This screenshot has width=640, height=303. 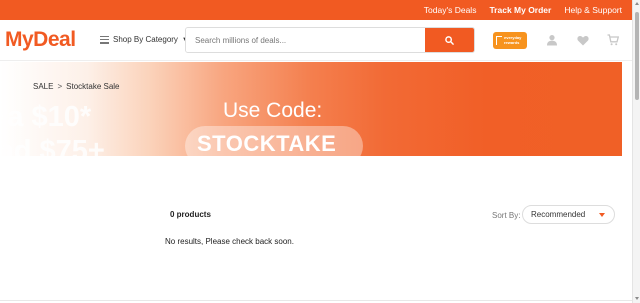 What do you see at coordinates (593, 10) in the screenshot?
I see `help-support-link: Help & Support` at bounding box center [593, 10].